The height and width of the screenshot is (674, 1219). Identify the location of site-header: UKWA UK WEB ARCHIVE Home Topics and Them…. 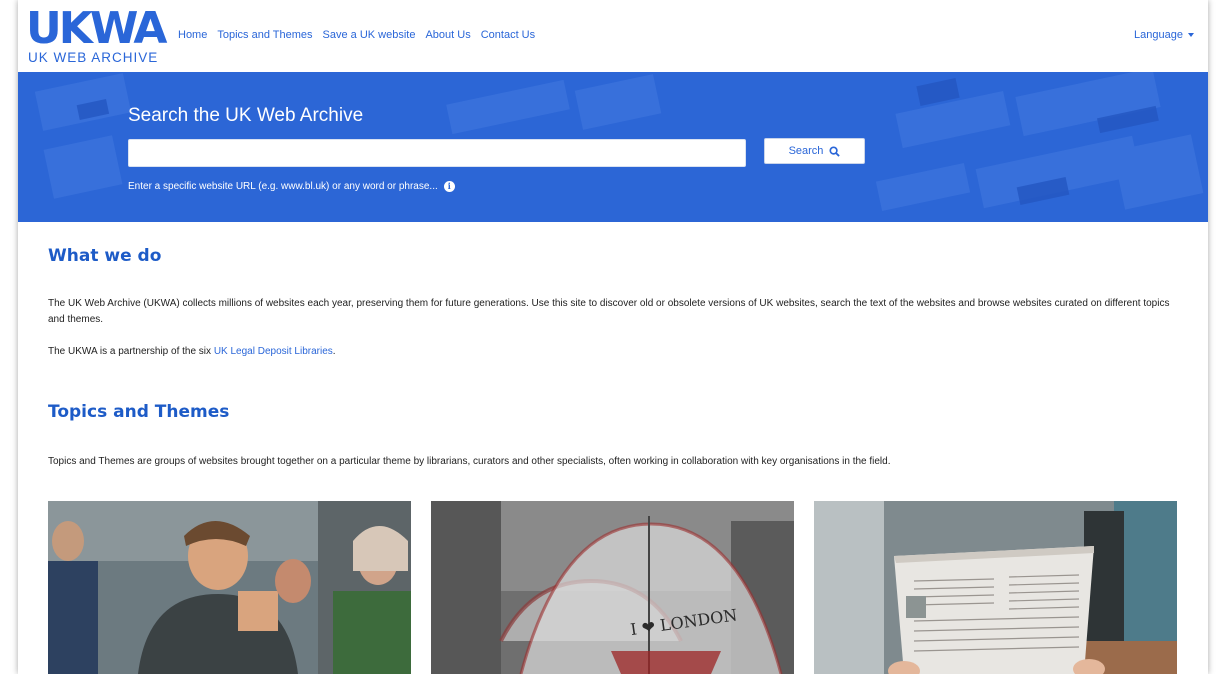
(613, 36).